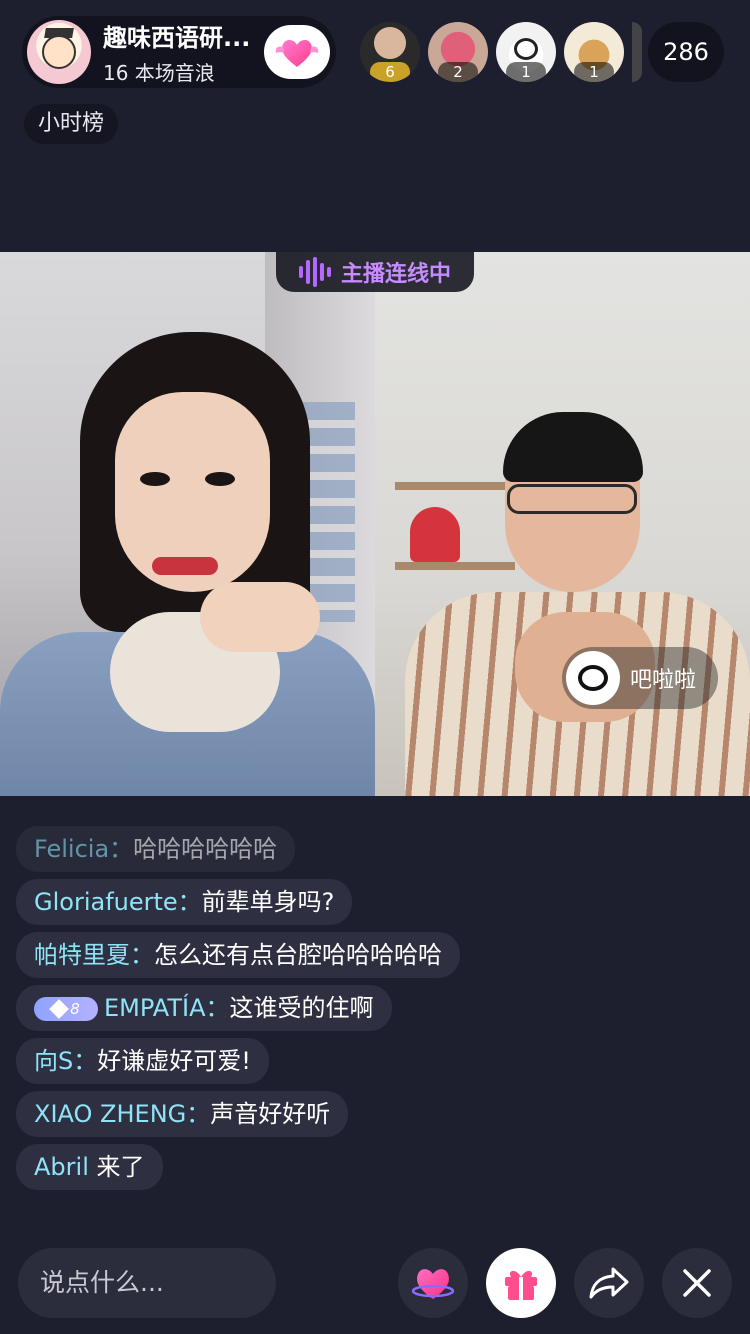  I want to click on chat-username: 帕特里夏：, so click(94, 955).